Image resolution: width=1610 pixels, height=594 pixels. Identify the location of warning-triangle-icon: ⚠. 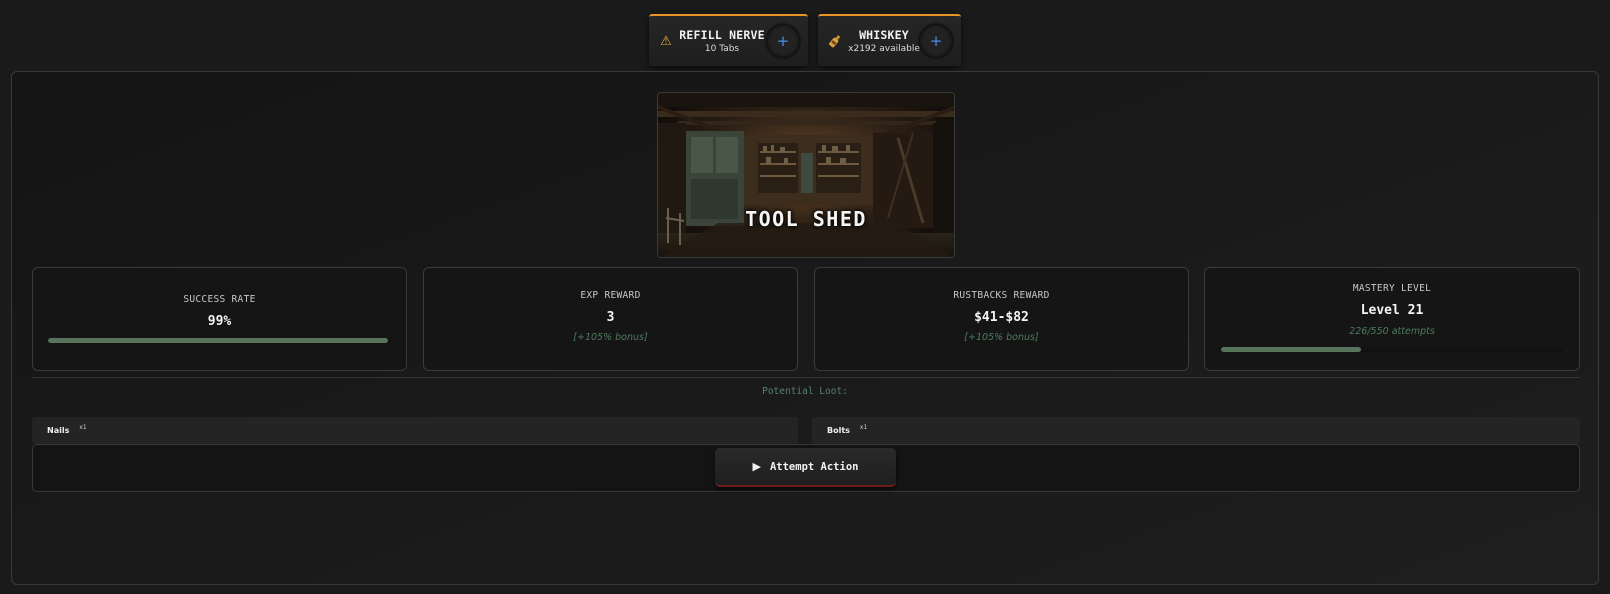
(666, 41).